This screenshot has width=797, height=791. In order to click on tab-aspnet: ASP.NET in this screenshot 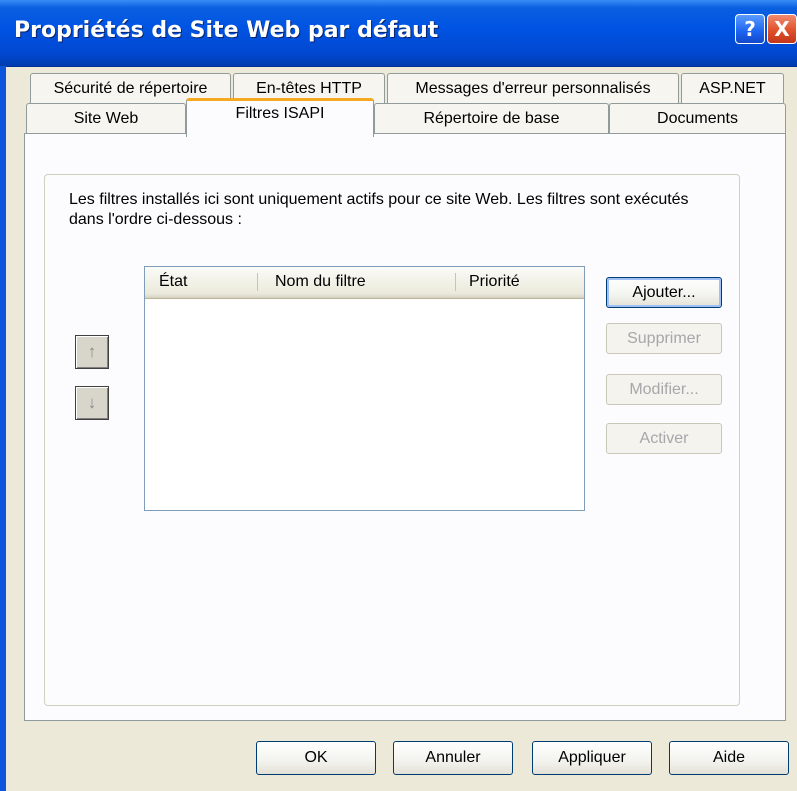, I will do `click(732, 88)`.